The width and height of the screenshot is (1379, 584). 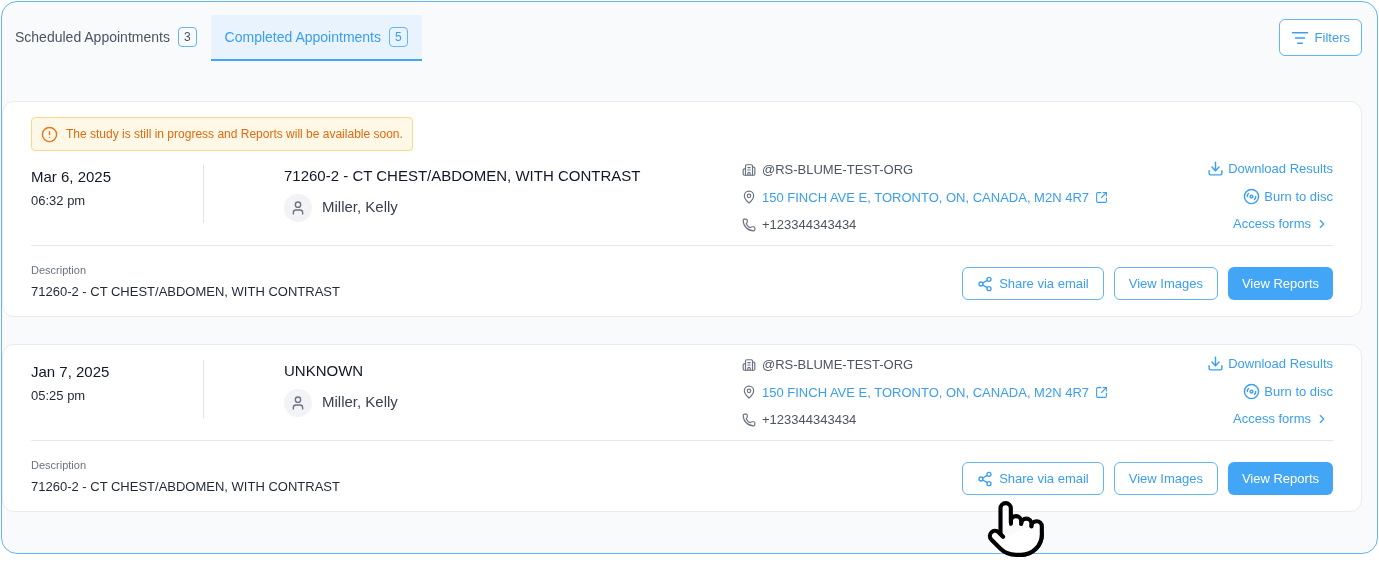 What do you see at coordinates (72, 176) in the screenshot?
I see `appointment-date: Mar 6, 2025` at bounding box center [72, 176].